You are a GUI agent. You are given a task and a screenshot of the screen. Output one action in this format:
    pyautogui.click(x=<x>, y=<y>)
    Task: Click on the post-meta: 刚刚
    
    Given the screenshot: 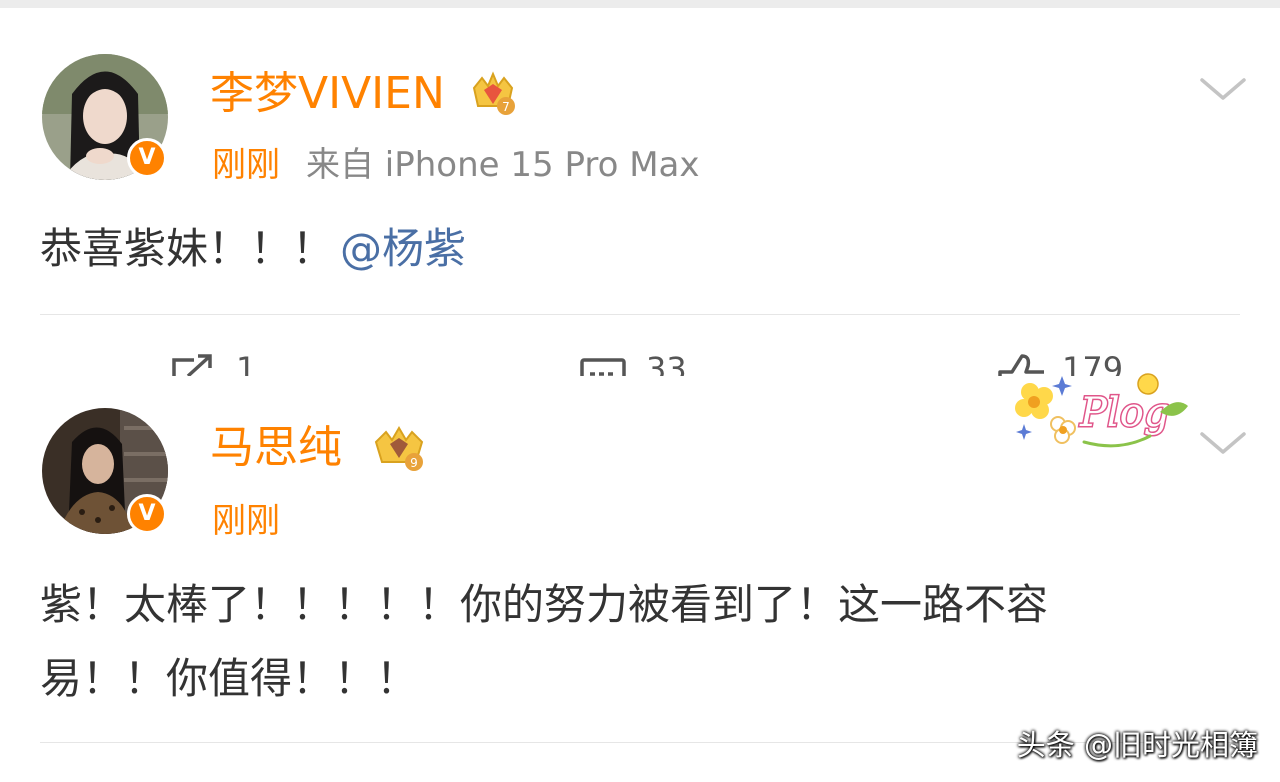 What is the action you would take?
    pyautogui.click(x=246, y=521)
    